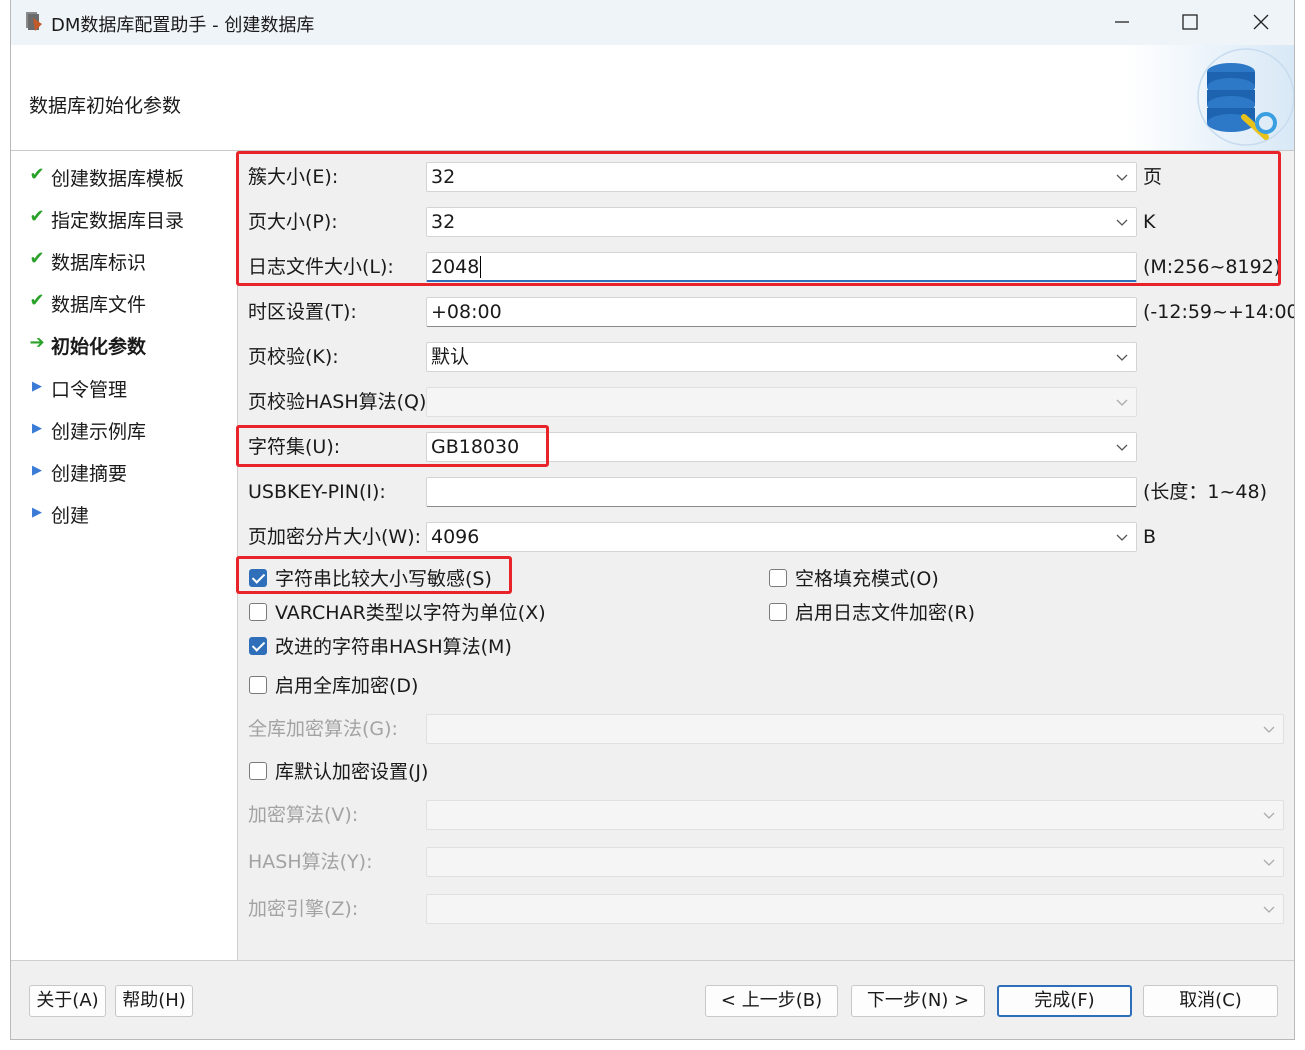 The image size is (1305, 1050). What do you see at coordinates (781, 537) in the screenshot?
I see `page-enc-slice-select: 4096` at bounding box center [781, 537].